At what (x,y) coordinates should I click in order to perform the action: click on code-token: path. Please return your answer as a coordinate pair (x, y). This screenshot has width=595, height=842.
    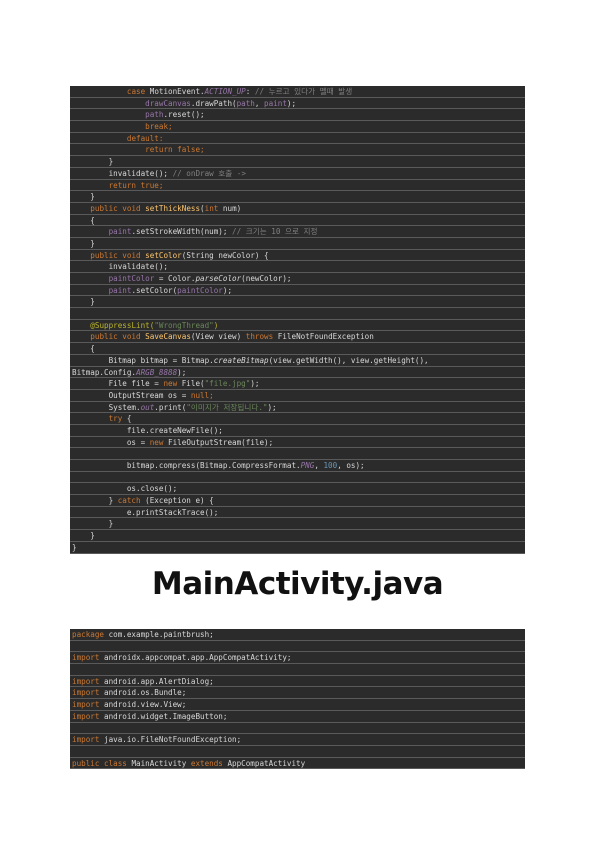
    Looking at the image, I should click on (245, 103).